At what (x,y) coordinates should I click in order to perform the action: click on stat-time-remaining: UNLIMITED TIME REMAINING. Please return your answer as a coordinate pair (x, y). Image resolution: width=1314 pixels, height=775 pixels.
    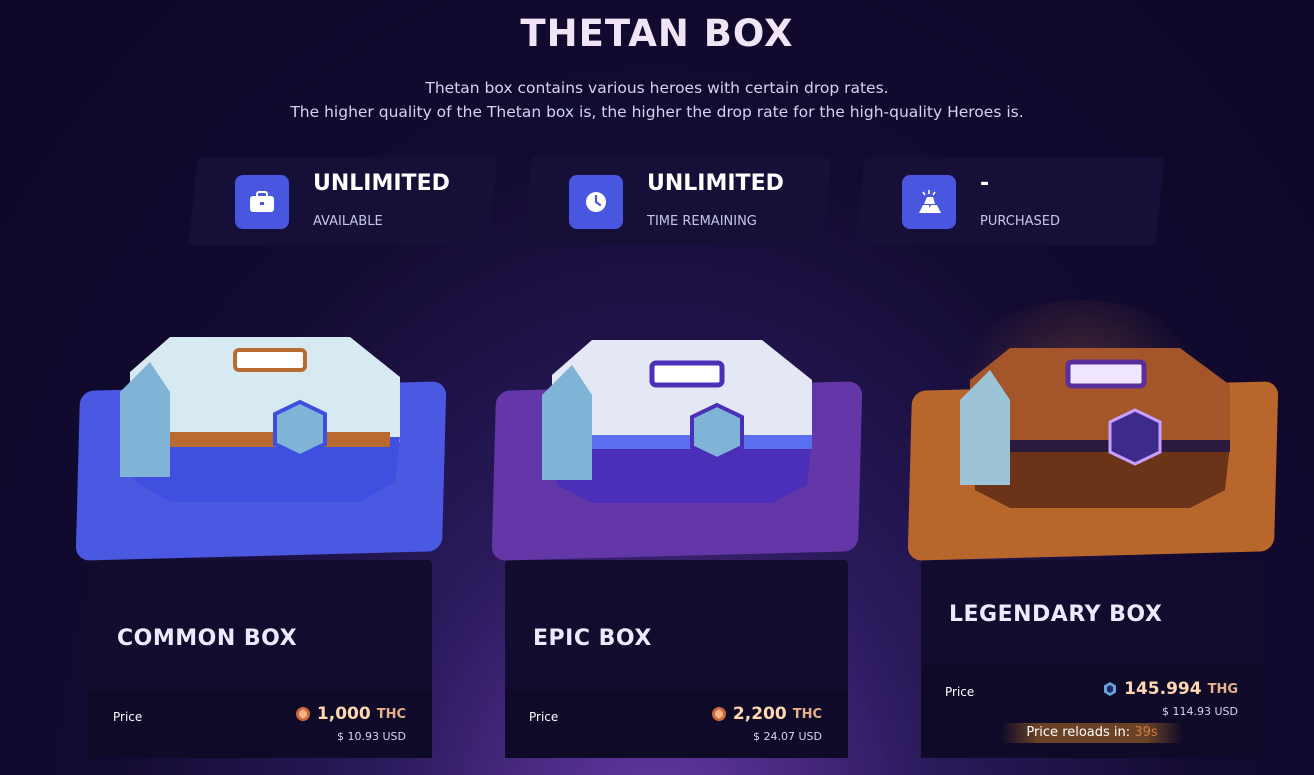
    Looking at the image, I should click on (677, 201).